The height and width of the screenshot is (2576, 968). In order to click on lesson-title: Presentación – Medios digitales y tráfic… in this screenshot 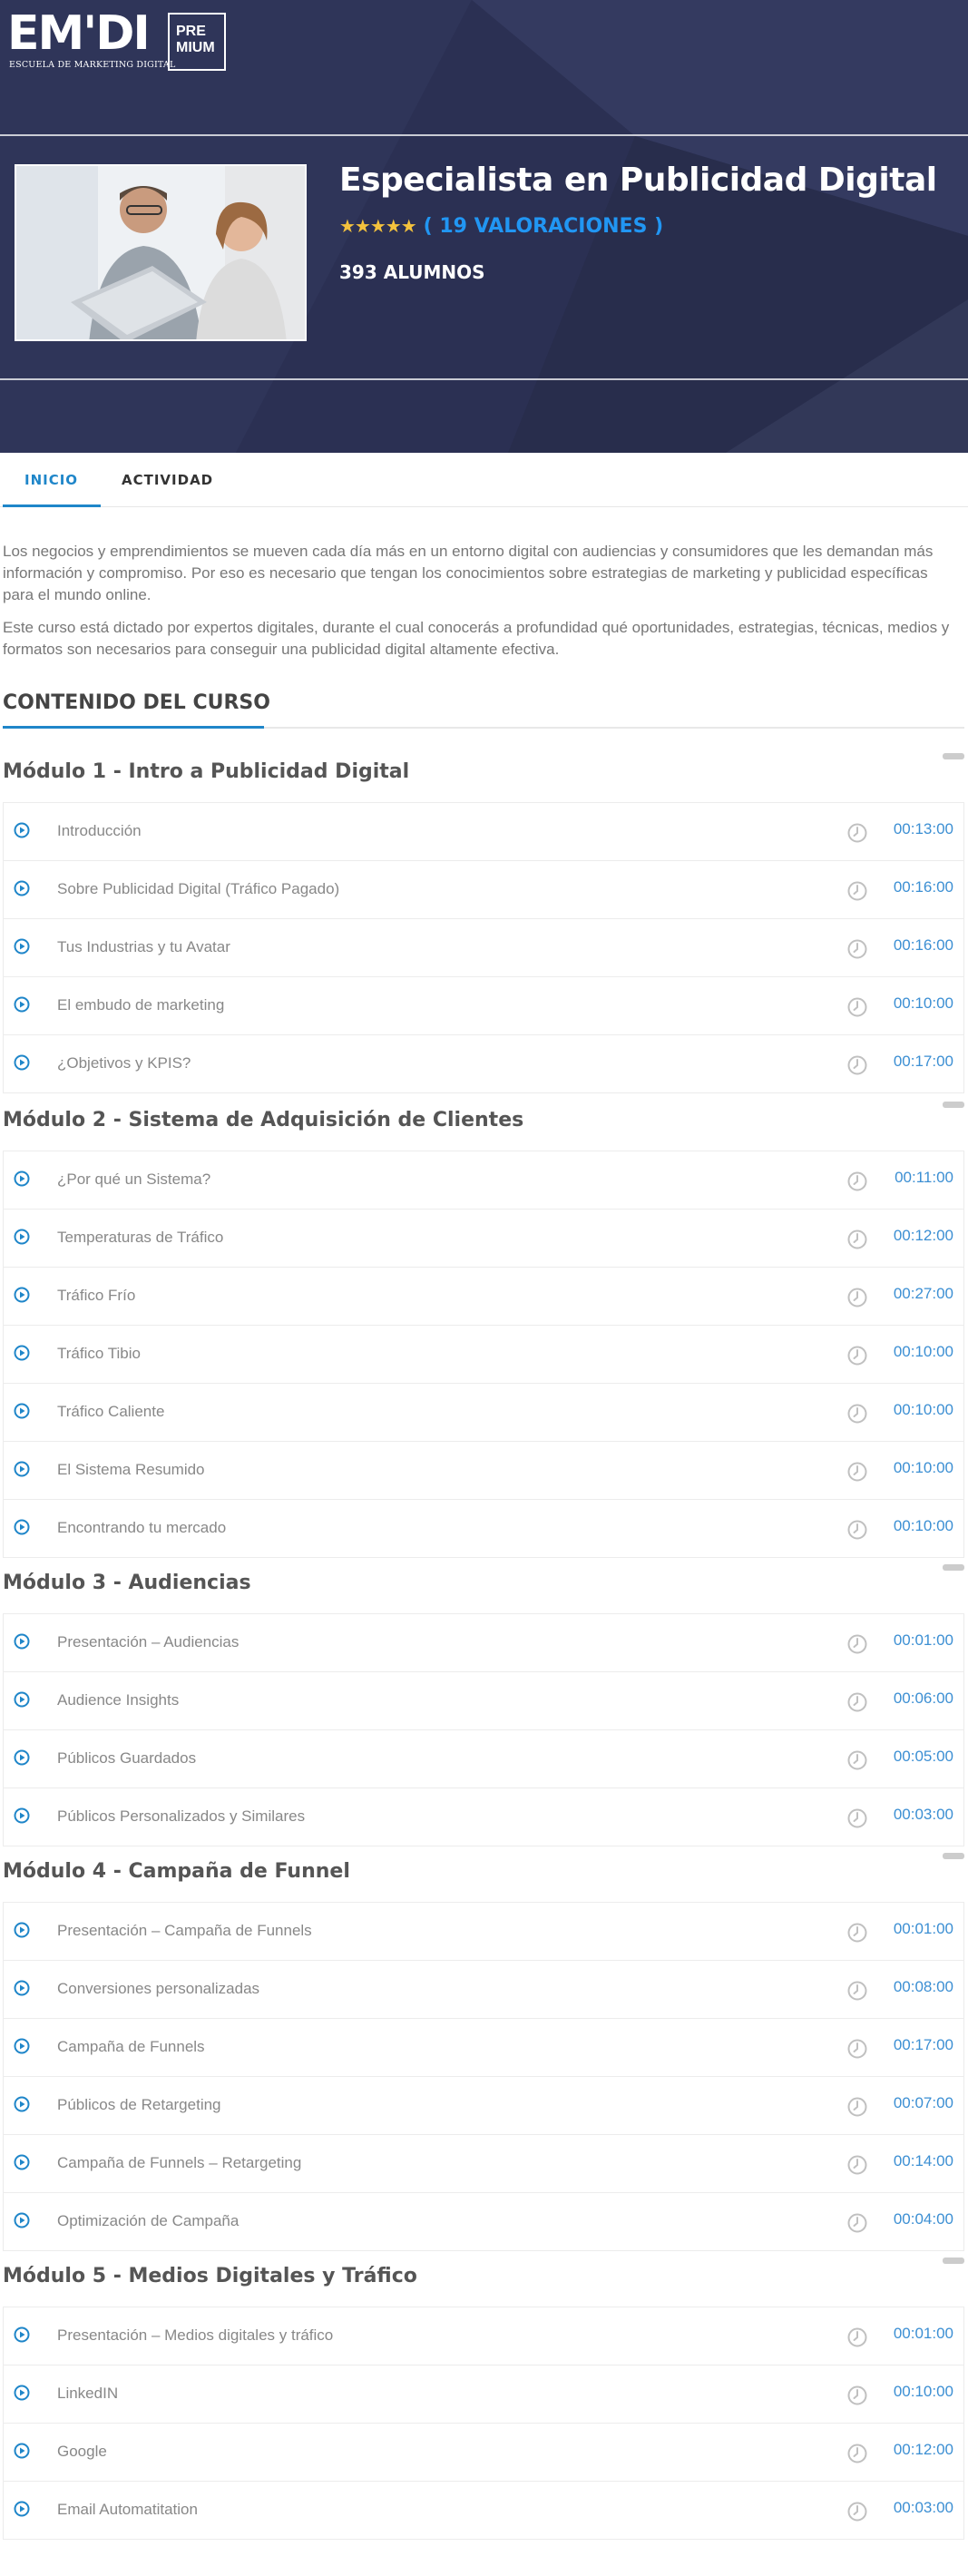, I will do `click(195, 2335)`.